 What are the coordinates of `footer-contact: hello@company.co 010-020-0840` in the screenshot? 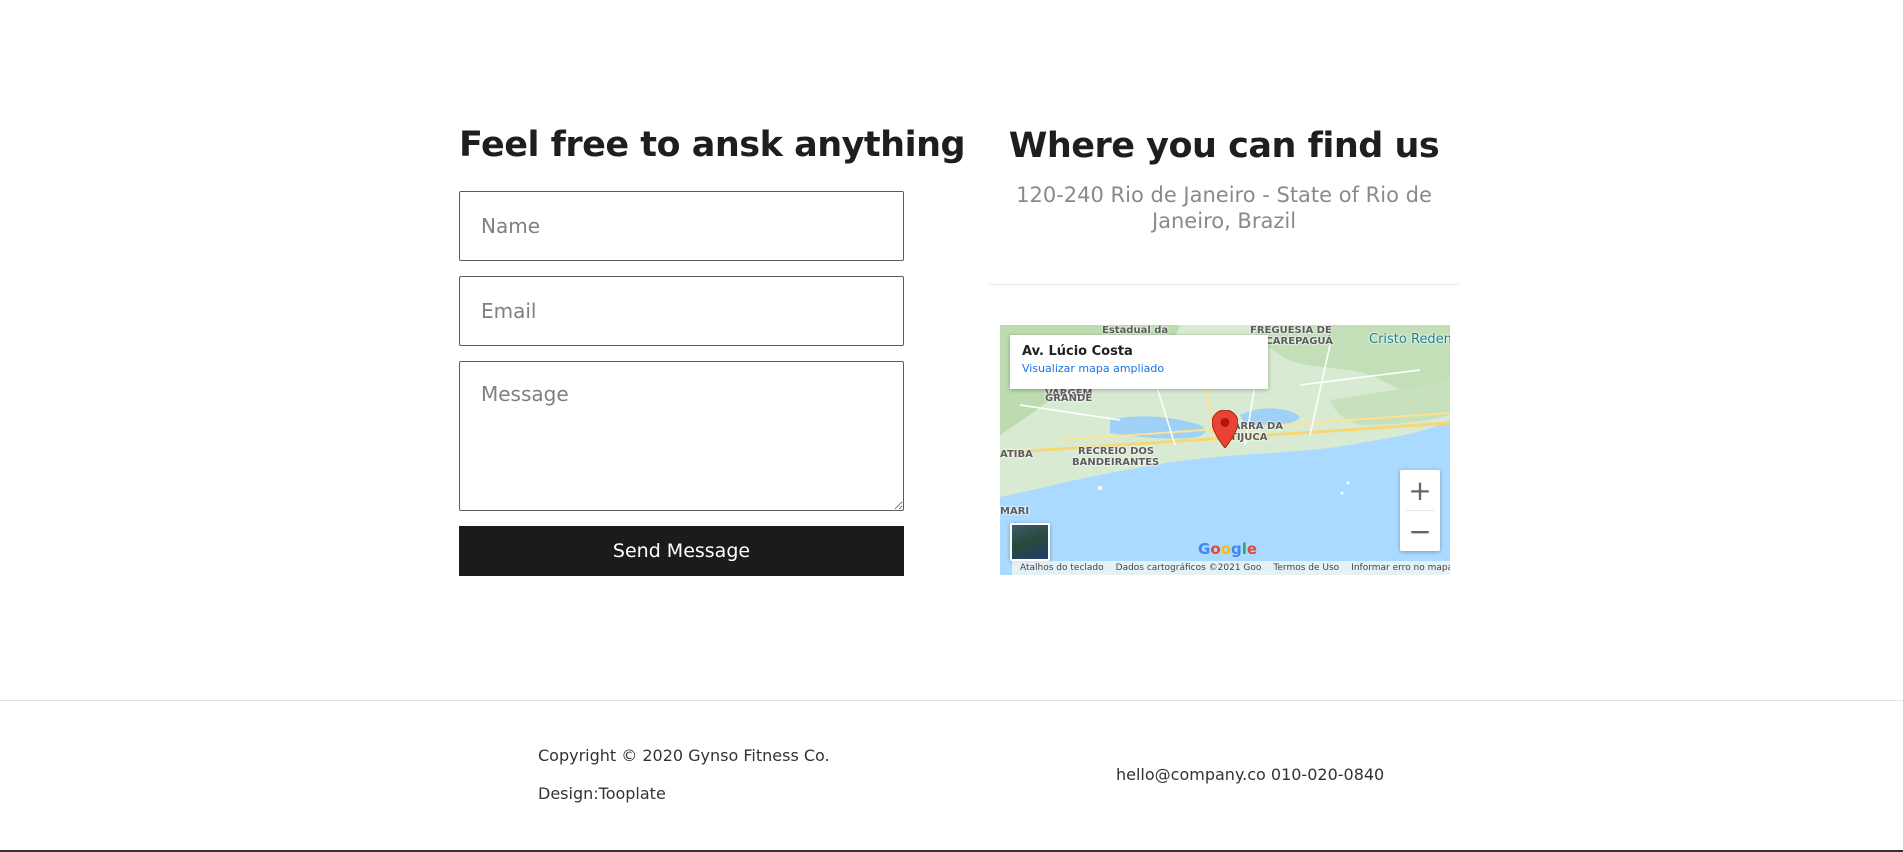 It's located at (1250, 775).